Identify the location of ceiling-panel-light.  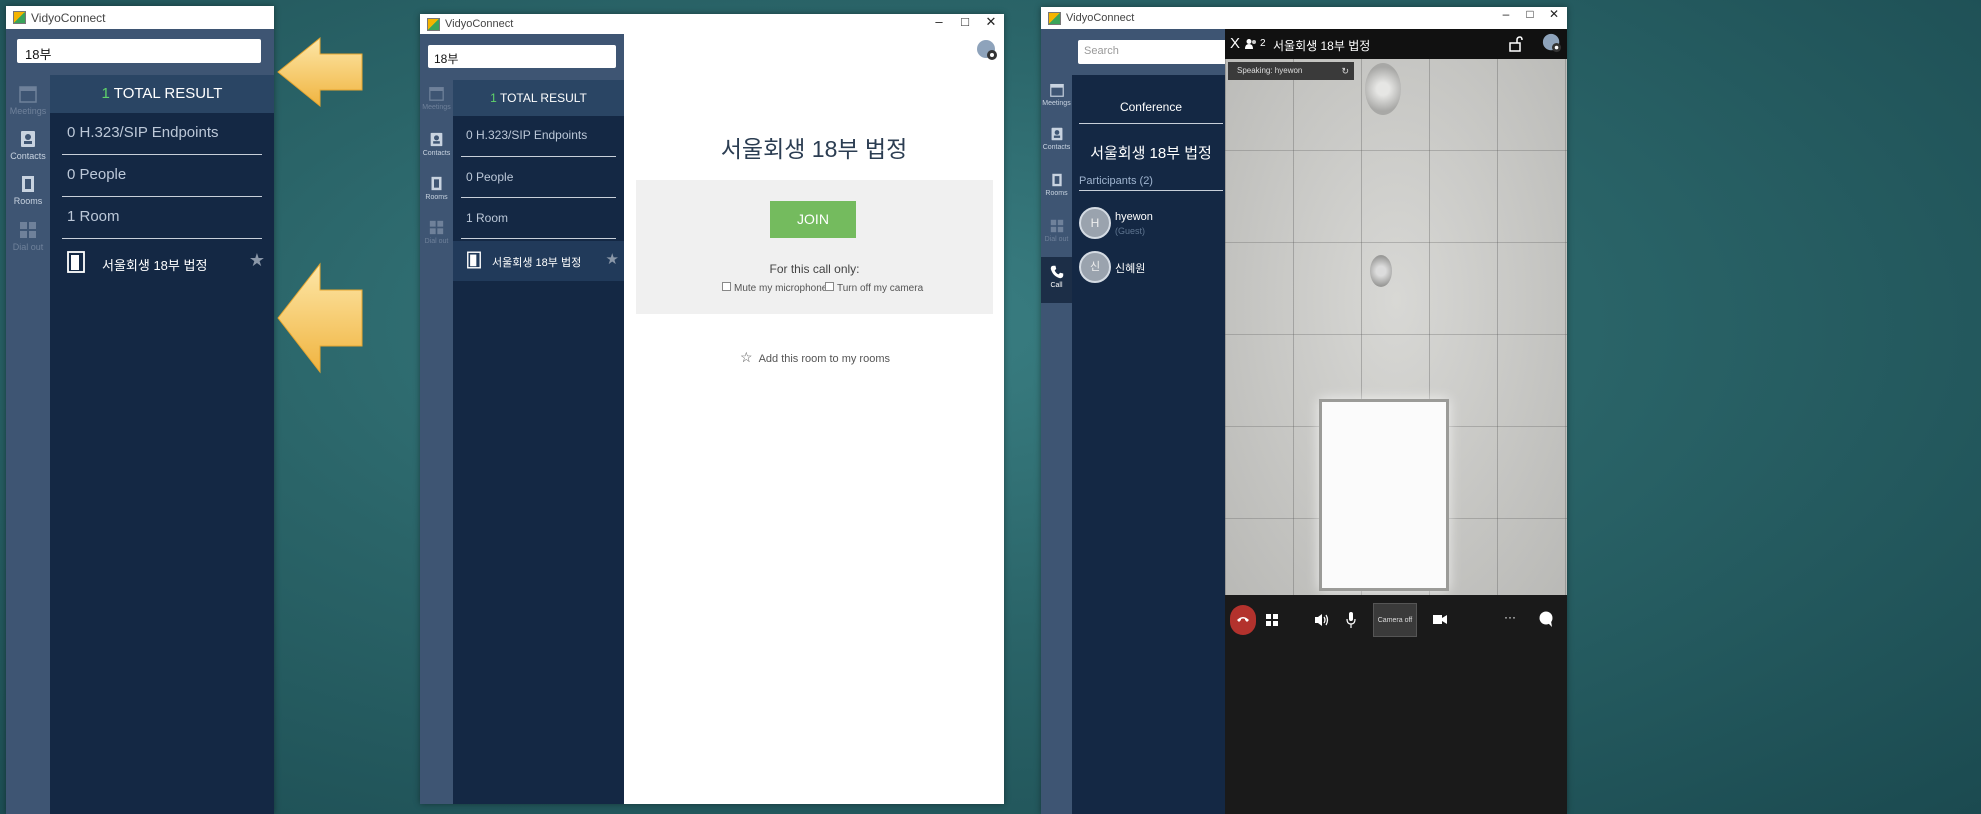
(1384, 495).